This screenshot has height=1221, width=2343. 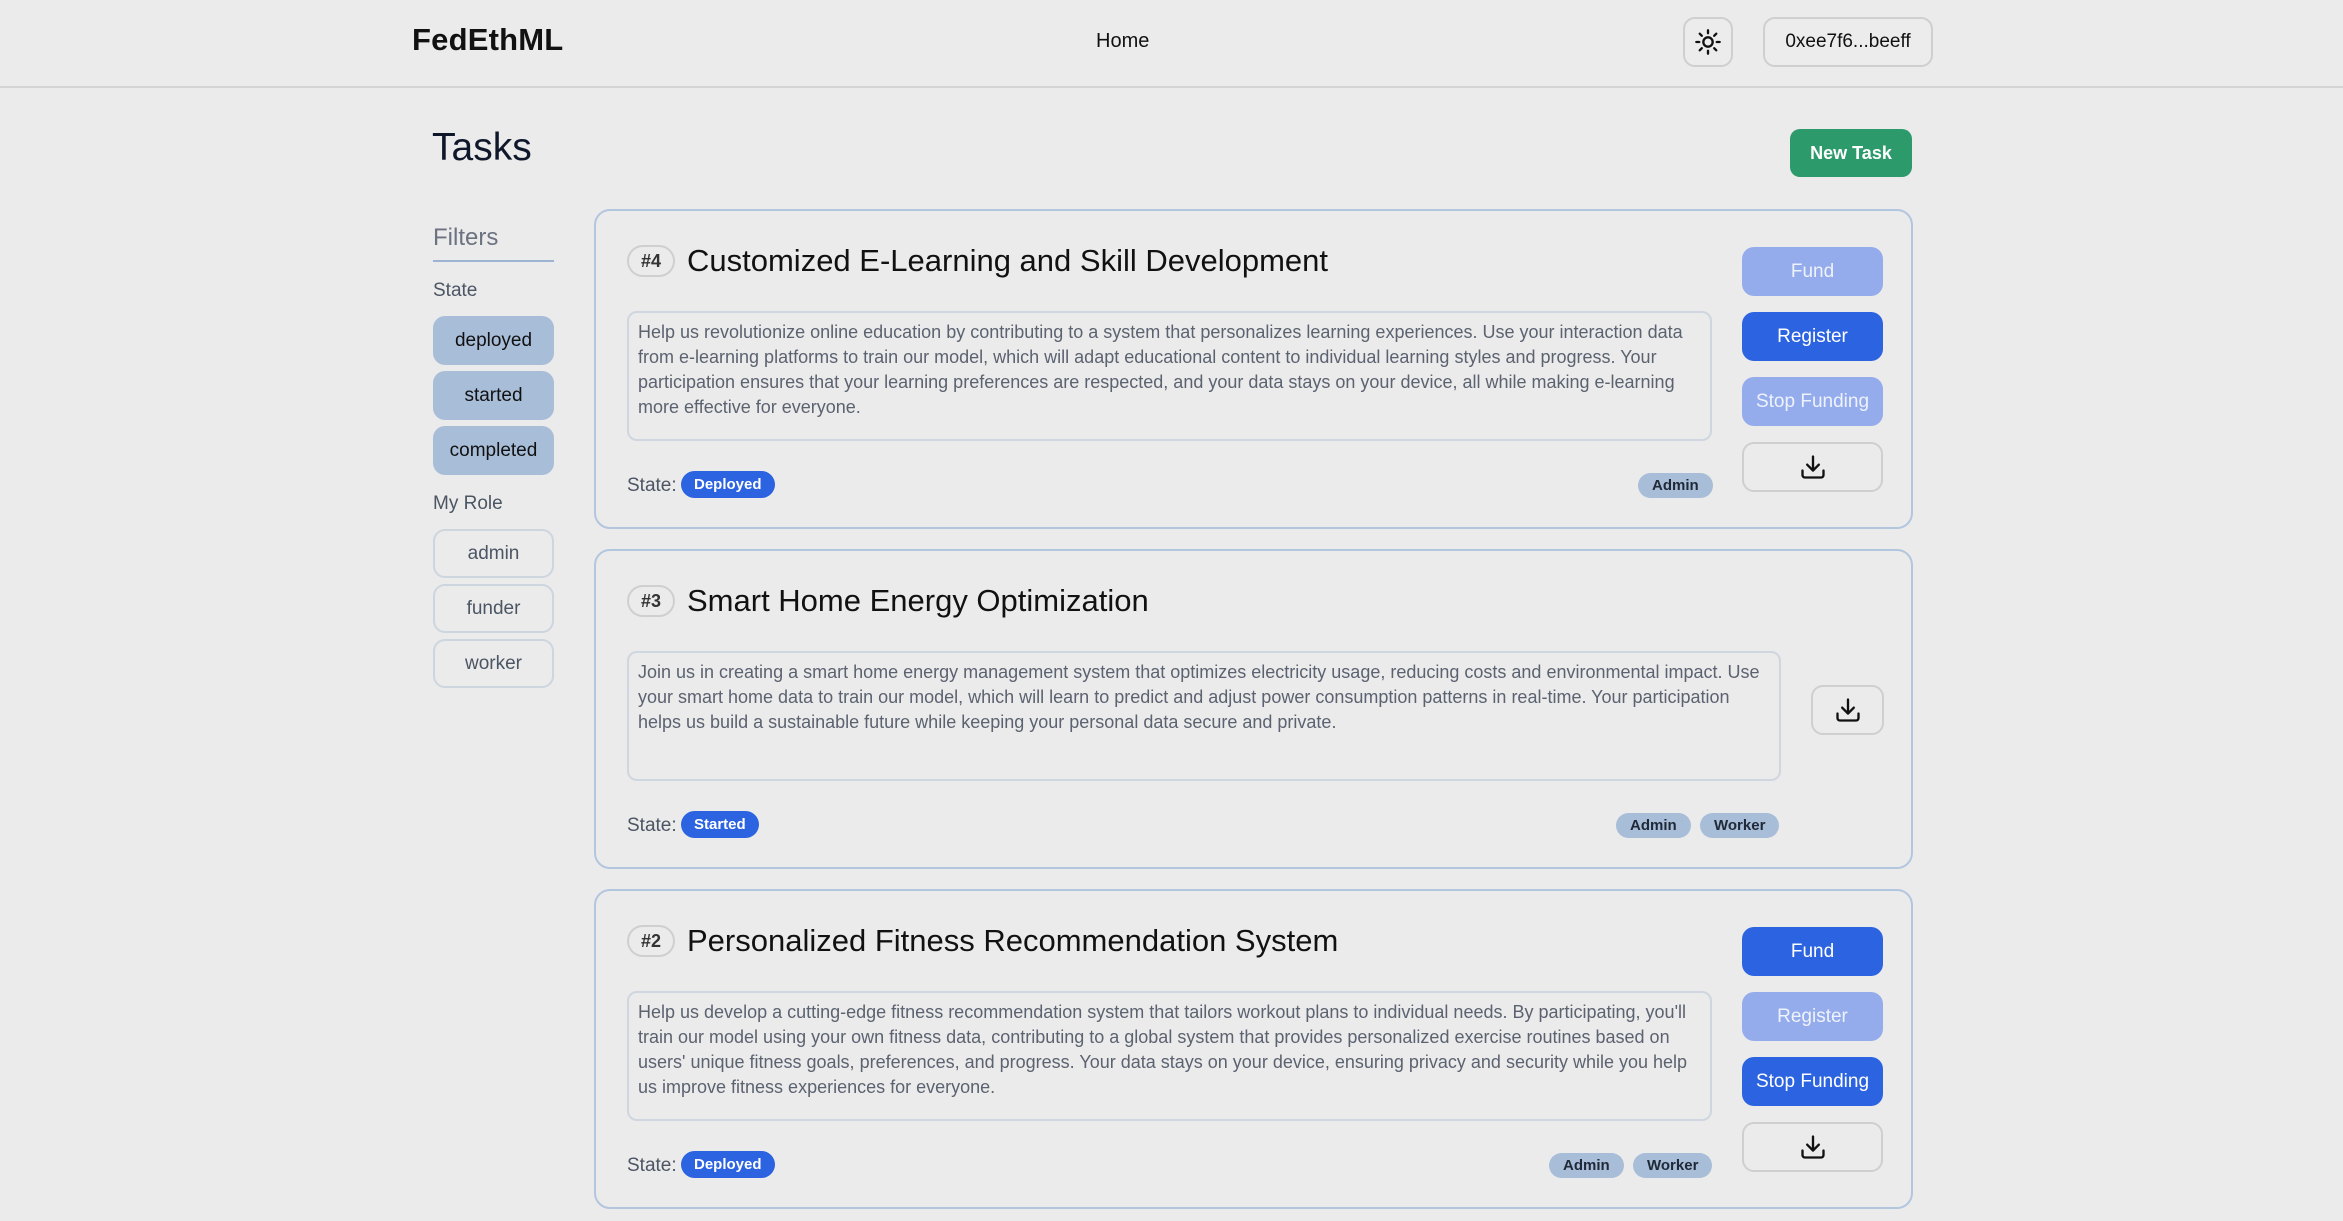 I want to click on filter-chip-started: started, so click(x=493, y=395).